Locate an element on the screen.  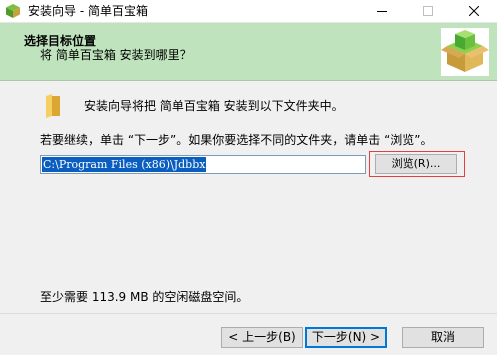
cancel-button: 取消 is located at coordinates (443, 337).